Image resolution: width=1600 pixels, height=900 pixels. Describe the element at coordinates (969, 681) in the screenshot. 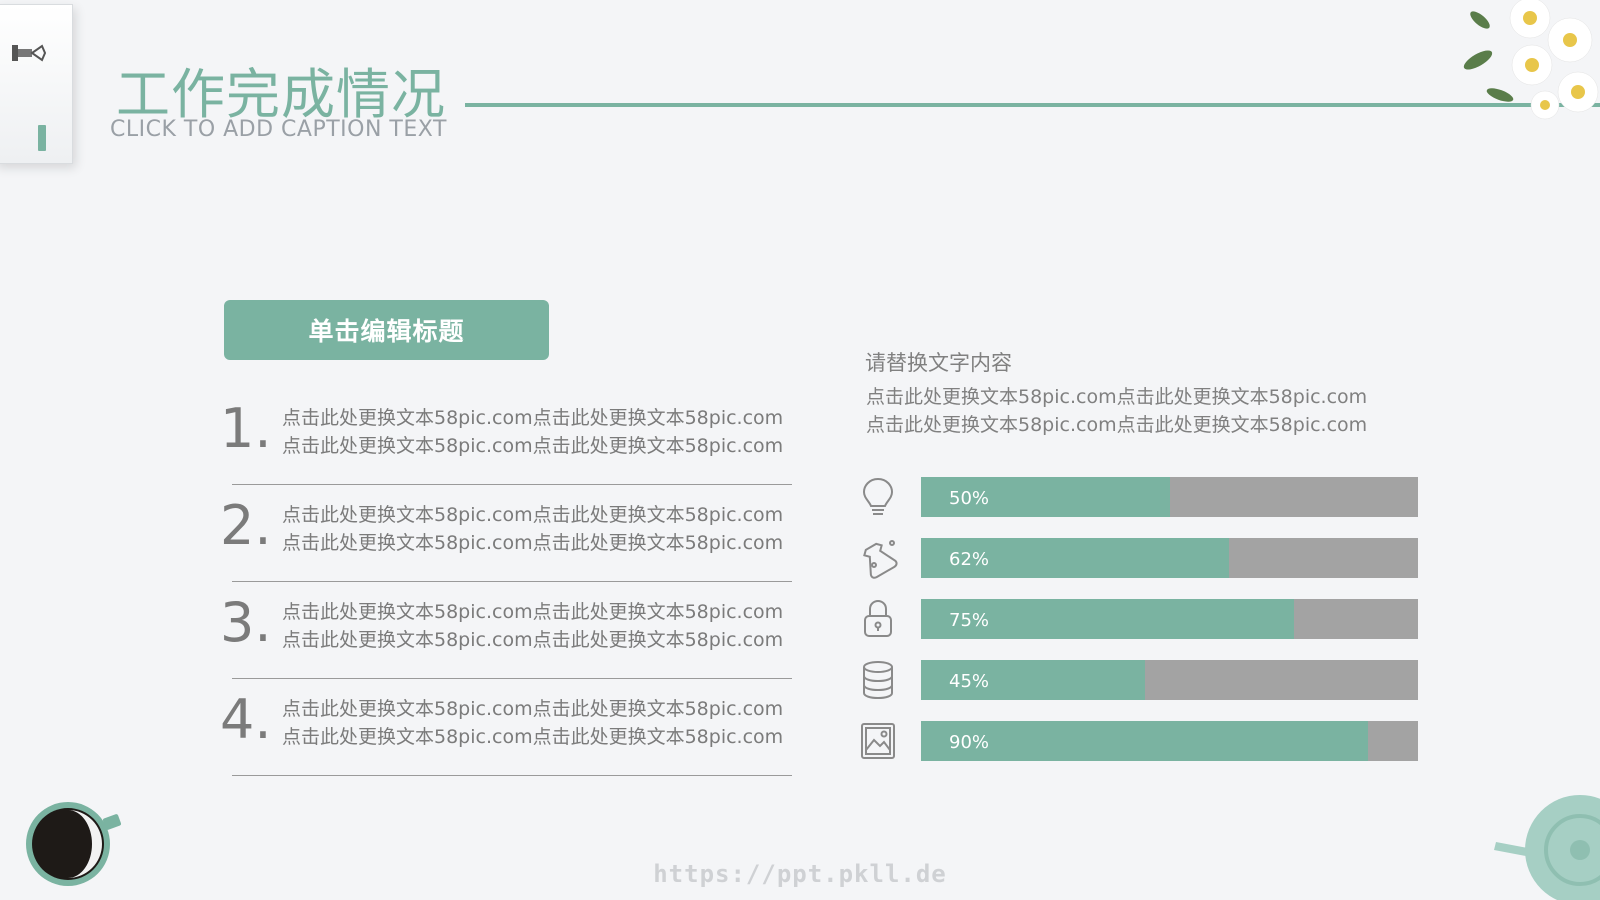

I see `progress-label: 45%` at that location.